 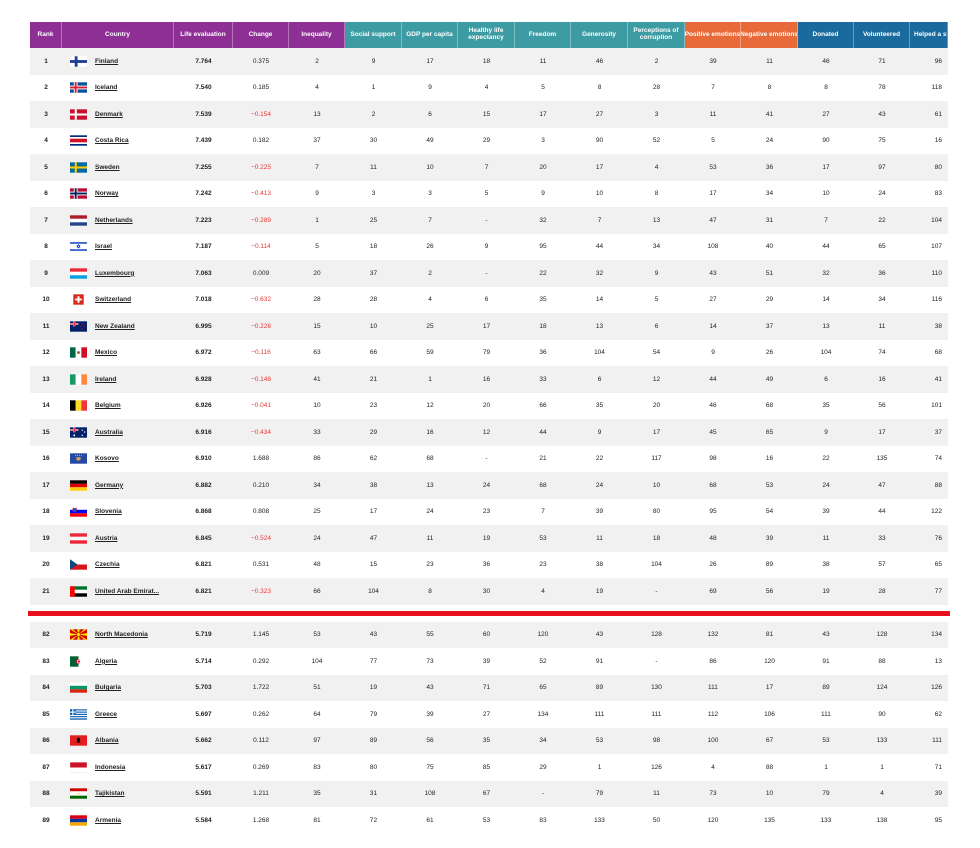 What do you see at coordinates (46, 35) in the screenshot?
I see `column-header-rank: Rank` at bounding box center [46, 35].